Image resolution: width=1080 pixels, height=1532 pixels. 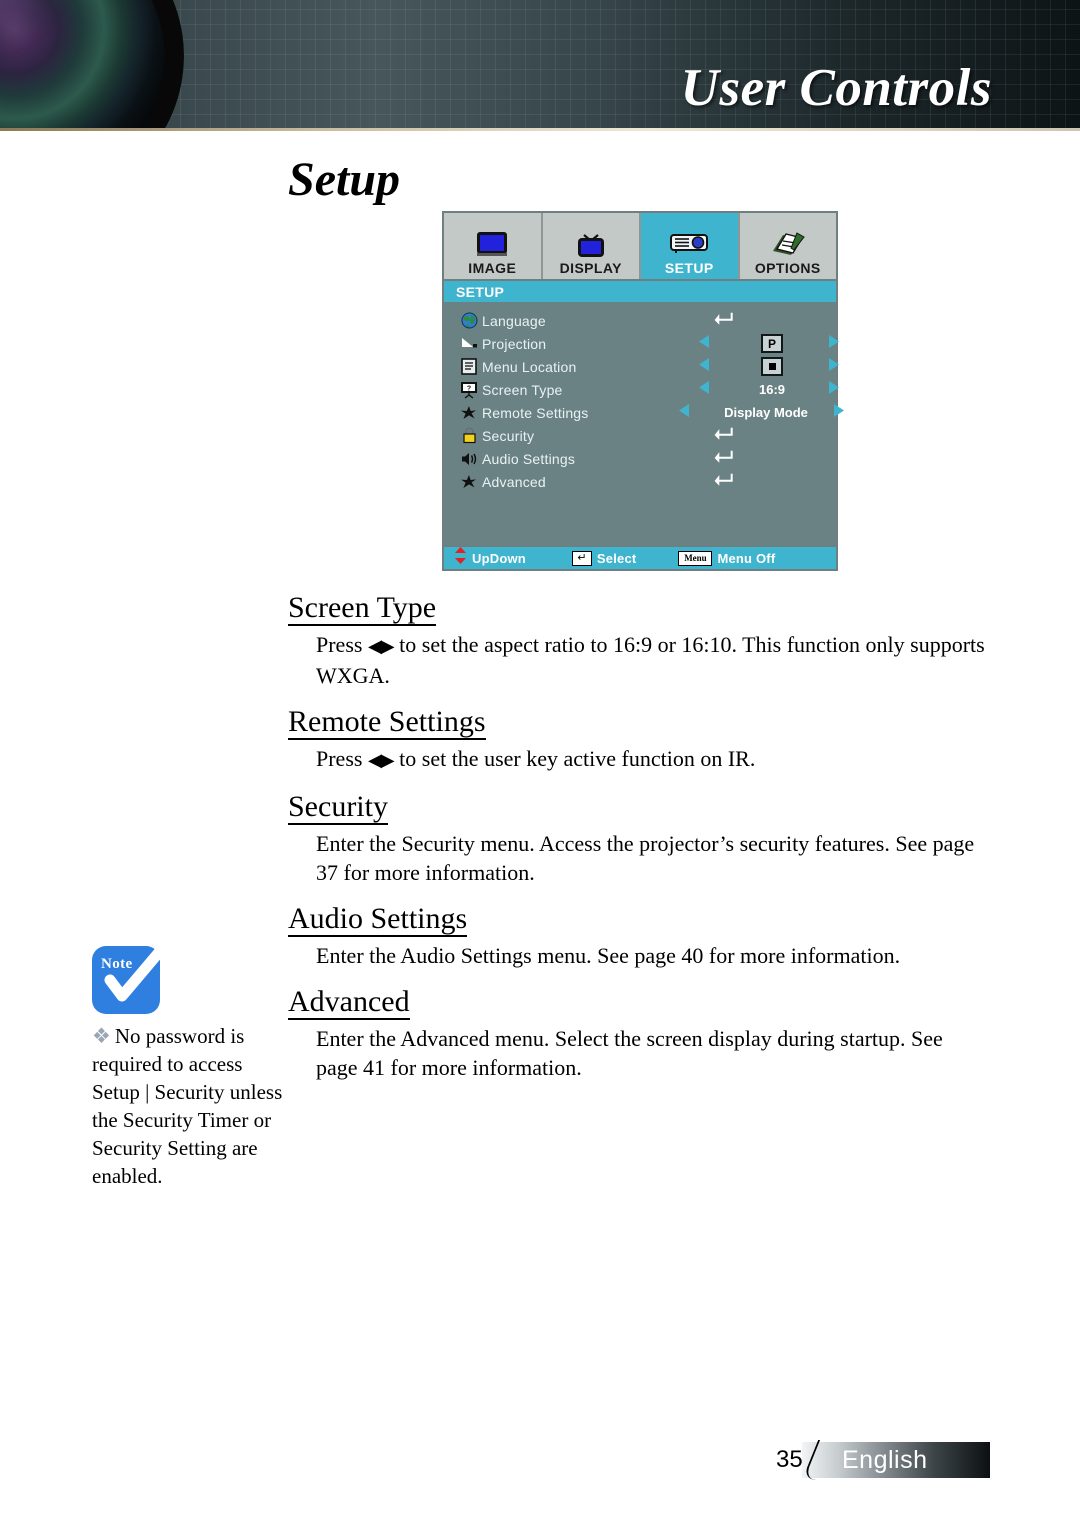 I want to click on projection-value-box: P, so click(x=772, y=343).